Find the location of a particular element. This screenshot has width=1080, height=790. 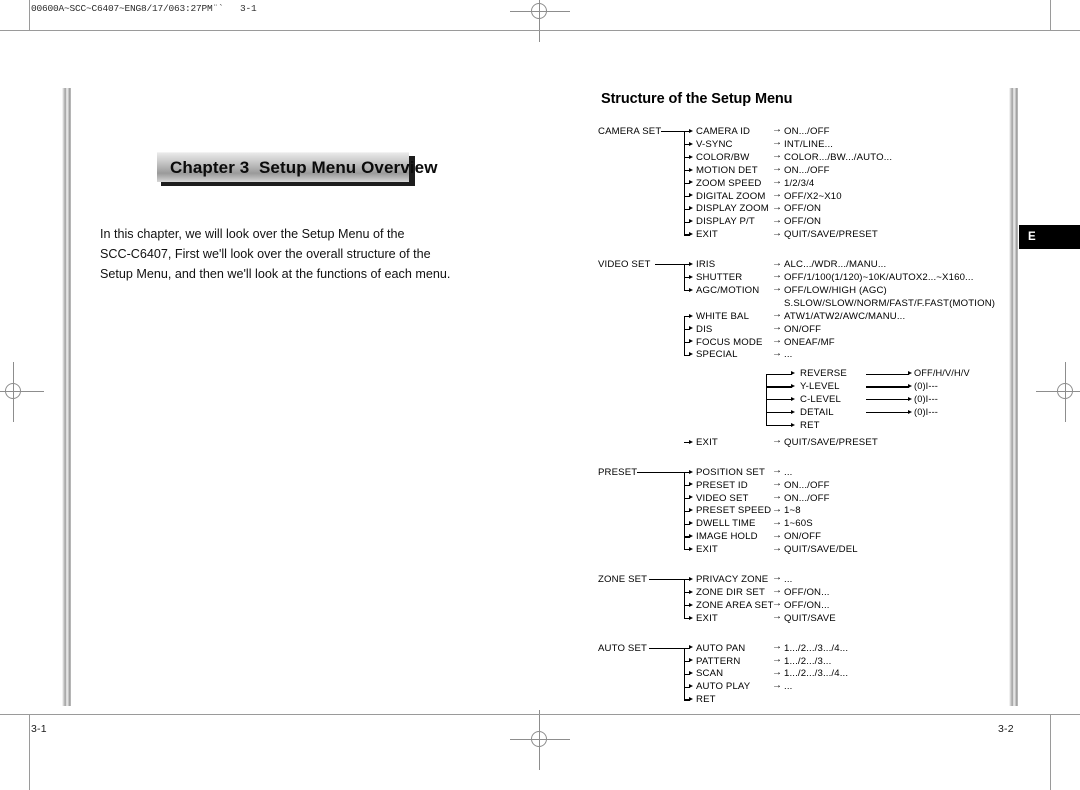

menu-group-video-set: VIDEO SET is located at coordinates (624, 265).